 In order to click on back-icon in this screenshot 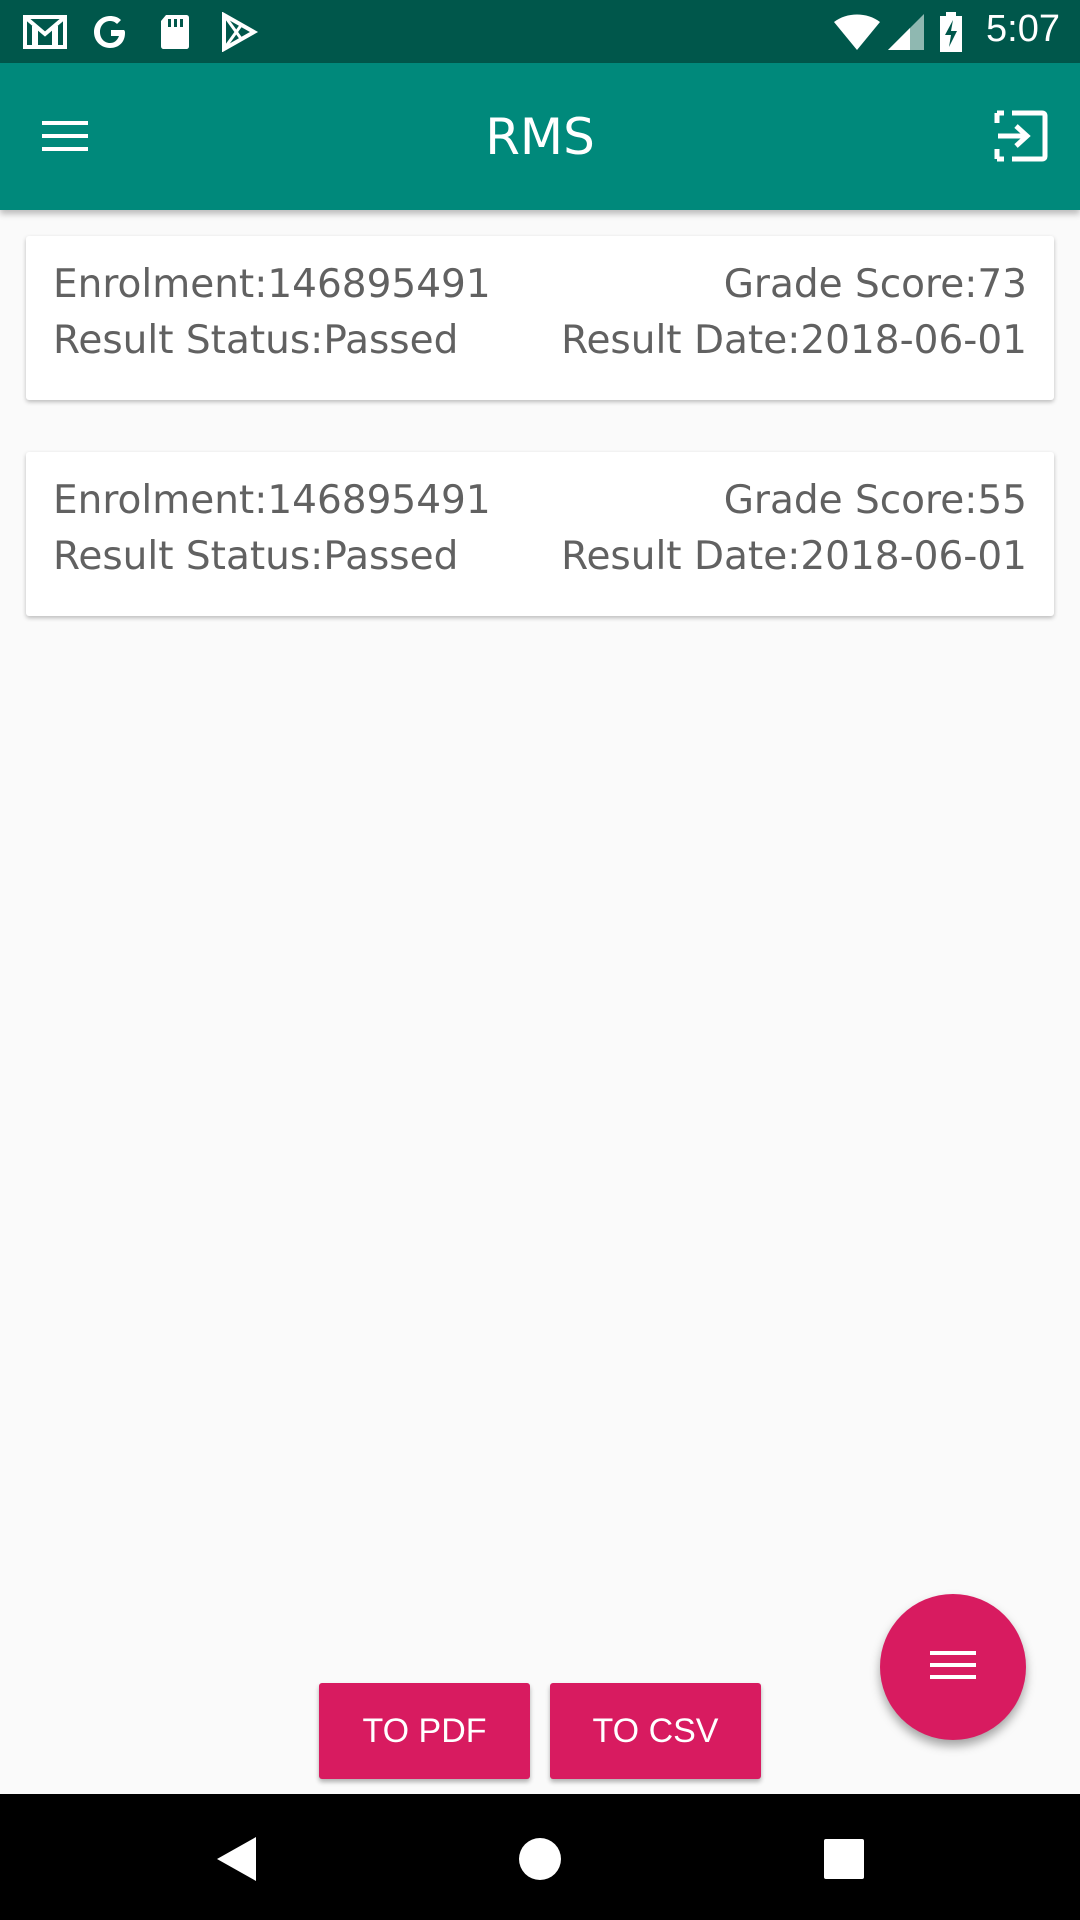, I will do `click(237, 1859)`.